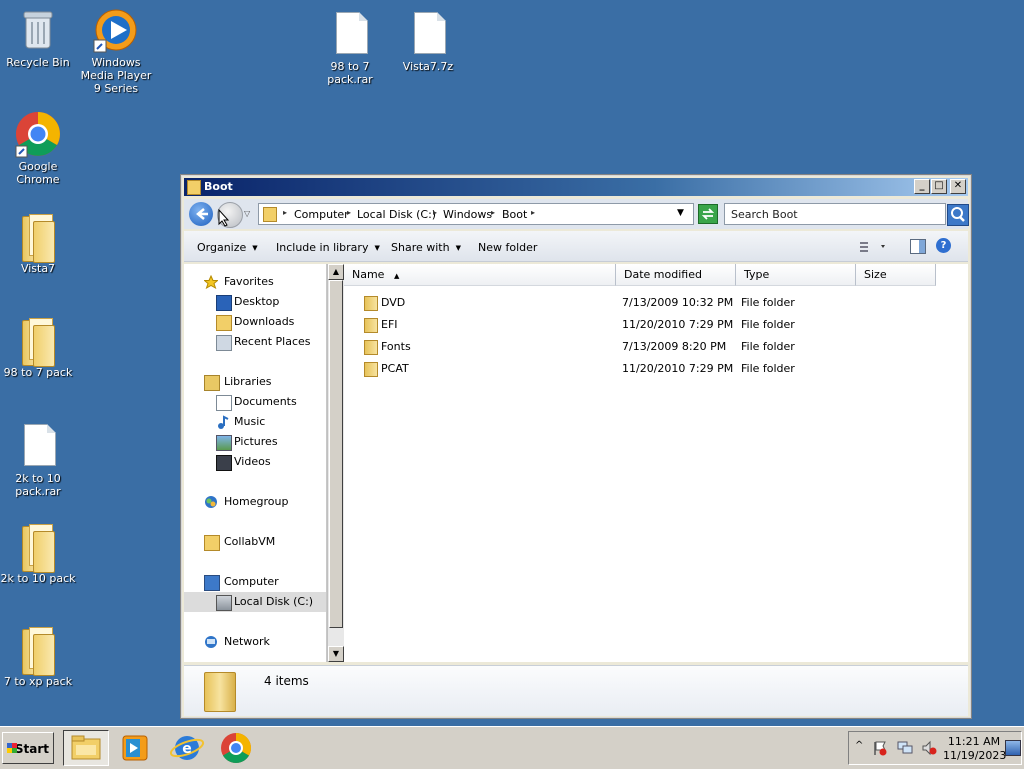 The width and height of the screenshot is (1024, 769). I want to click on new-folder-button: New folder, so click(507, 247).